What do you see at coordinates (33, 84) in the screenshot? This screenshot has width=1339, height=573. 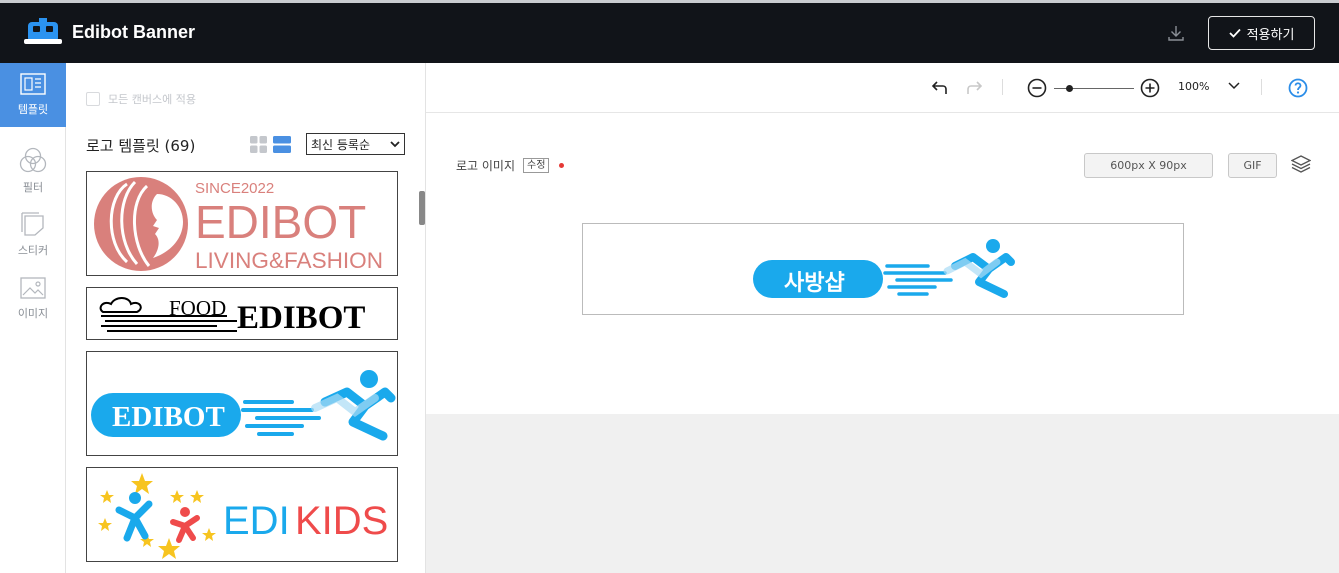 I see `template-icon` at bounding box center [33, 84].